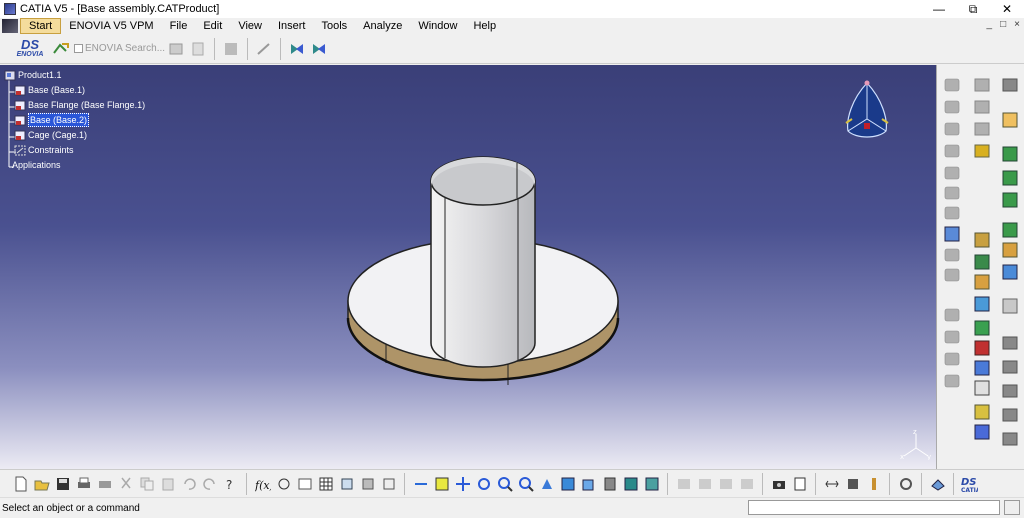  I want to click on command-grip, so click(1012, 507).